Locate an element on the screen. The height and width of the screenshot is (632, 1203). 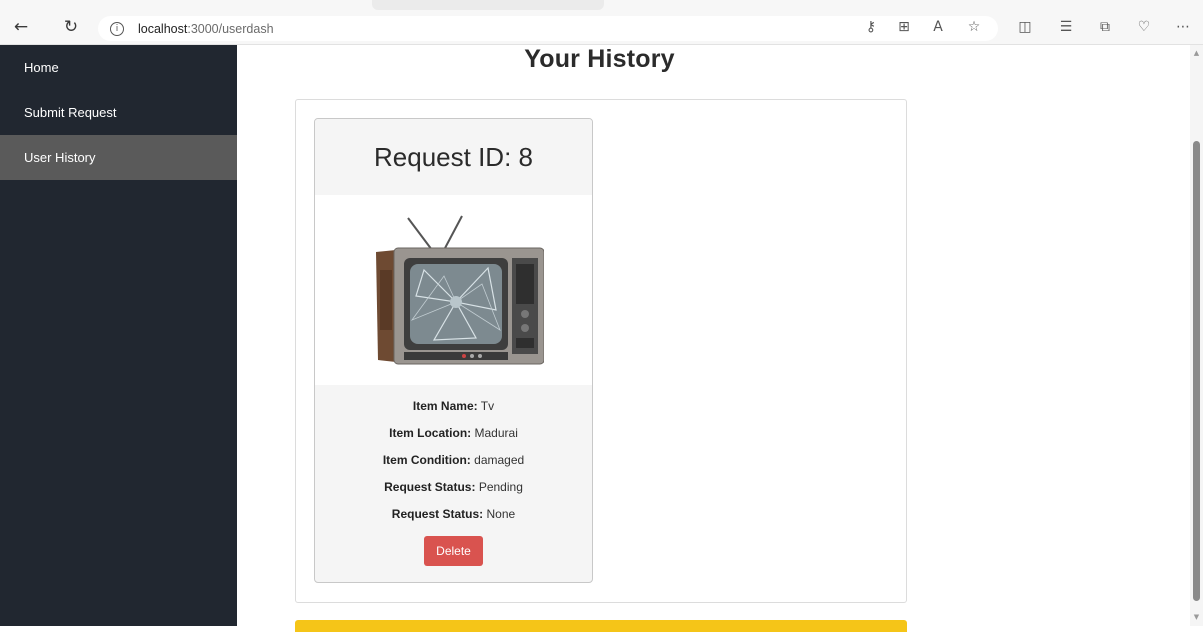
refresh-icon: ↻ is located at coordinates (71, 27).